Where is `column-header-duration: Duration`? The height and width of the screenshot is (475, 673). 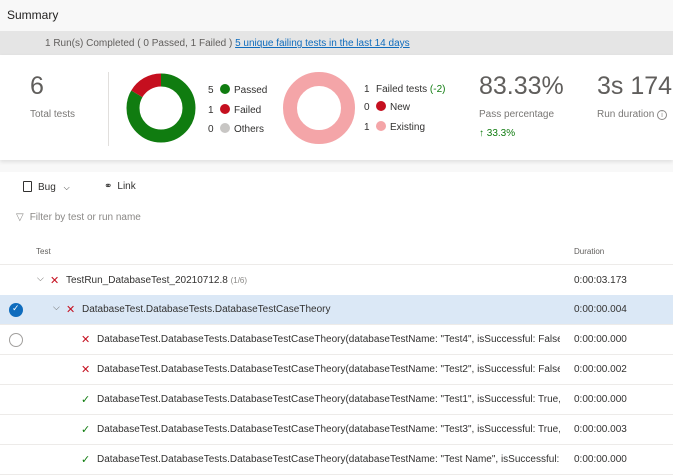
column-header-duration: Duration is located at coordinates (589, 251).